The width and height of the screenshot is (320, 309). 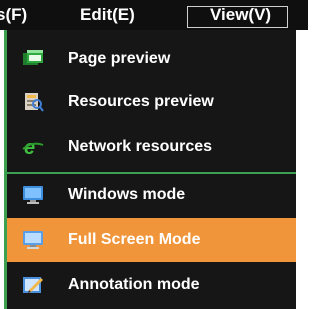 I want to click on menu-item-label: Annotation mode, so click(x=134, y=284).